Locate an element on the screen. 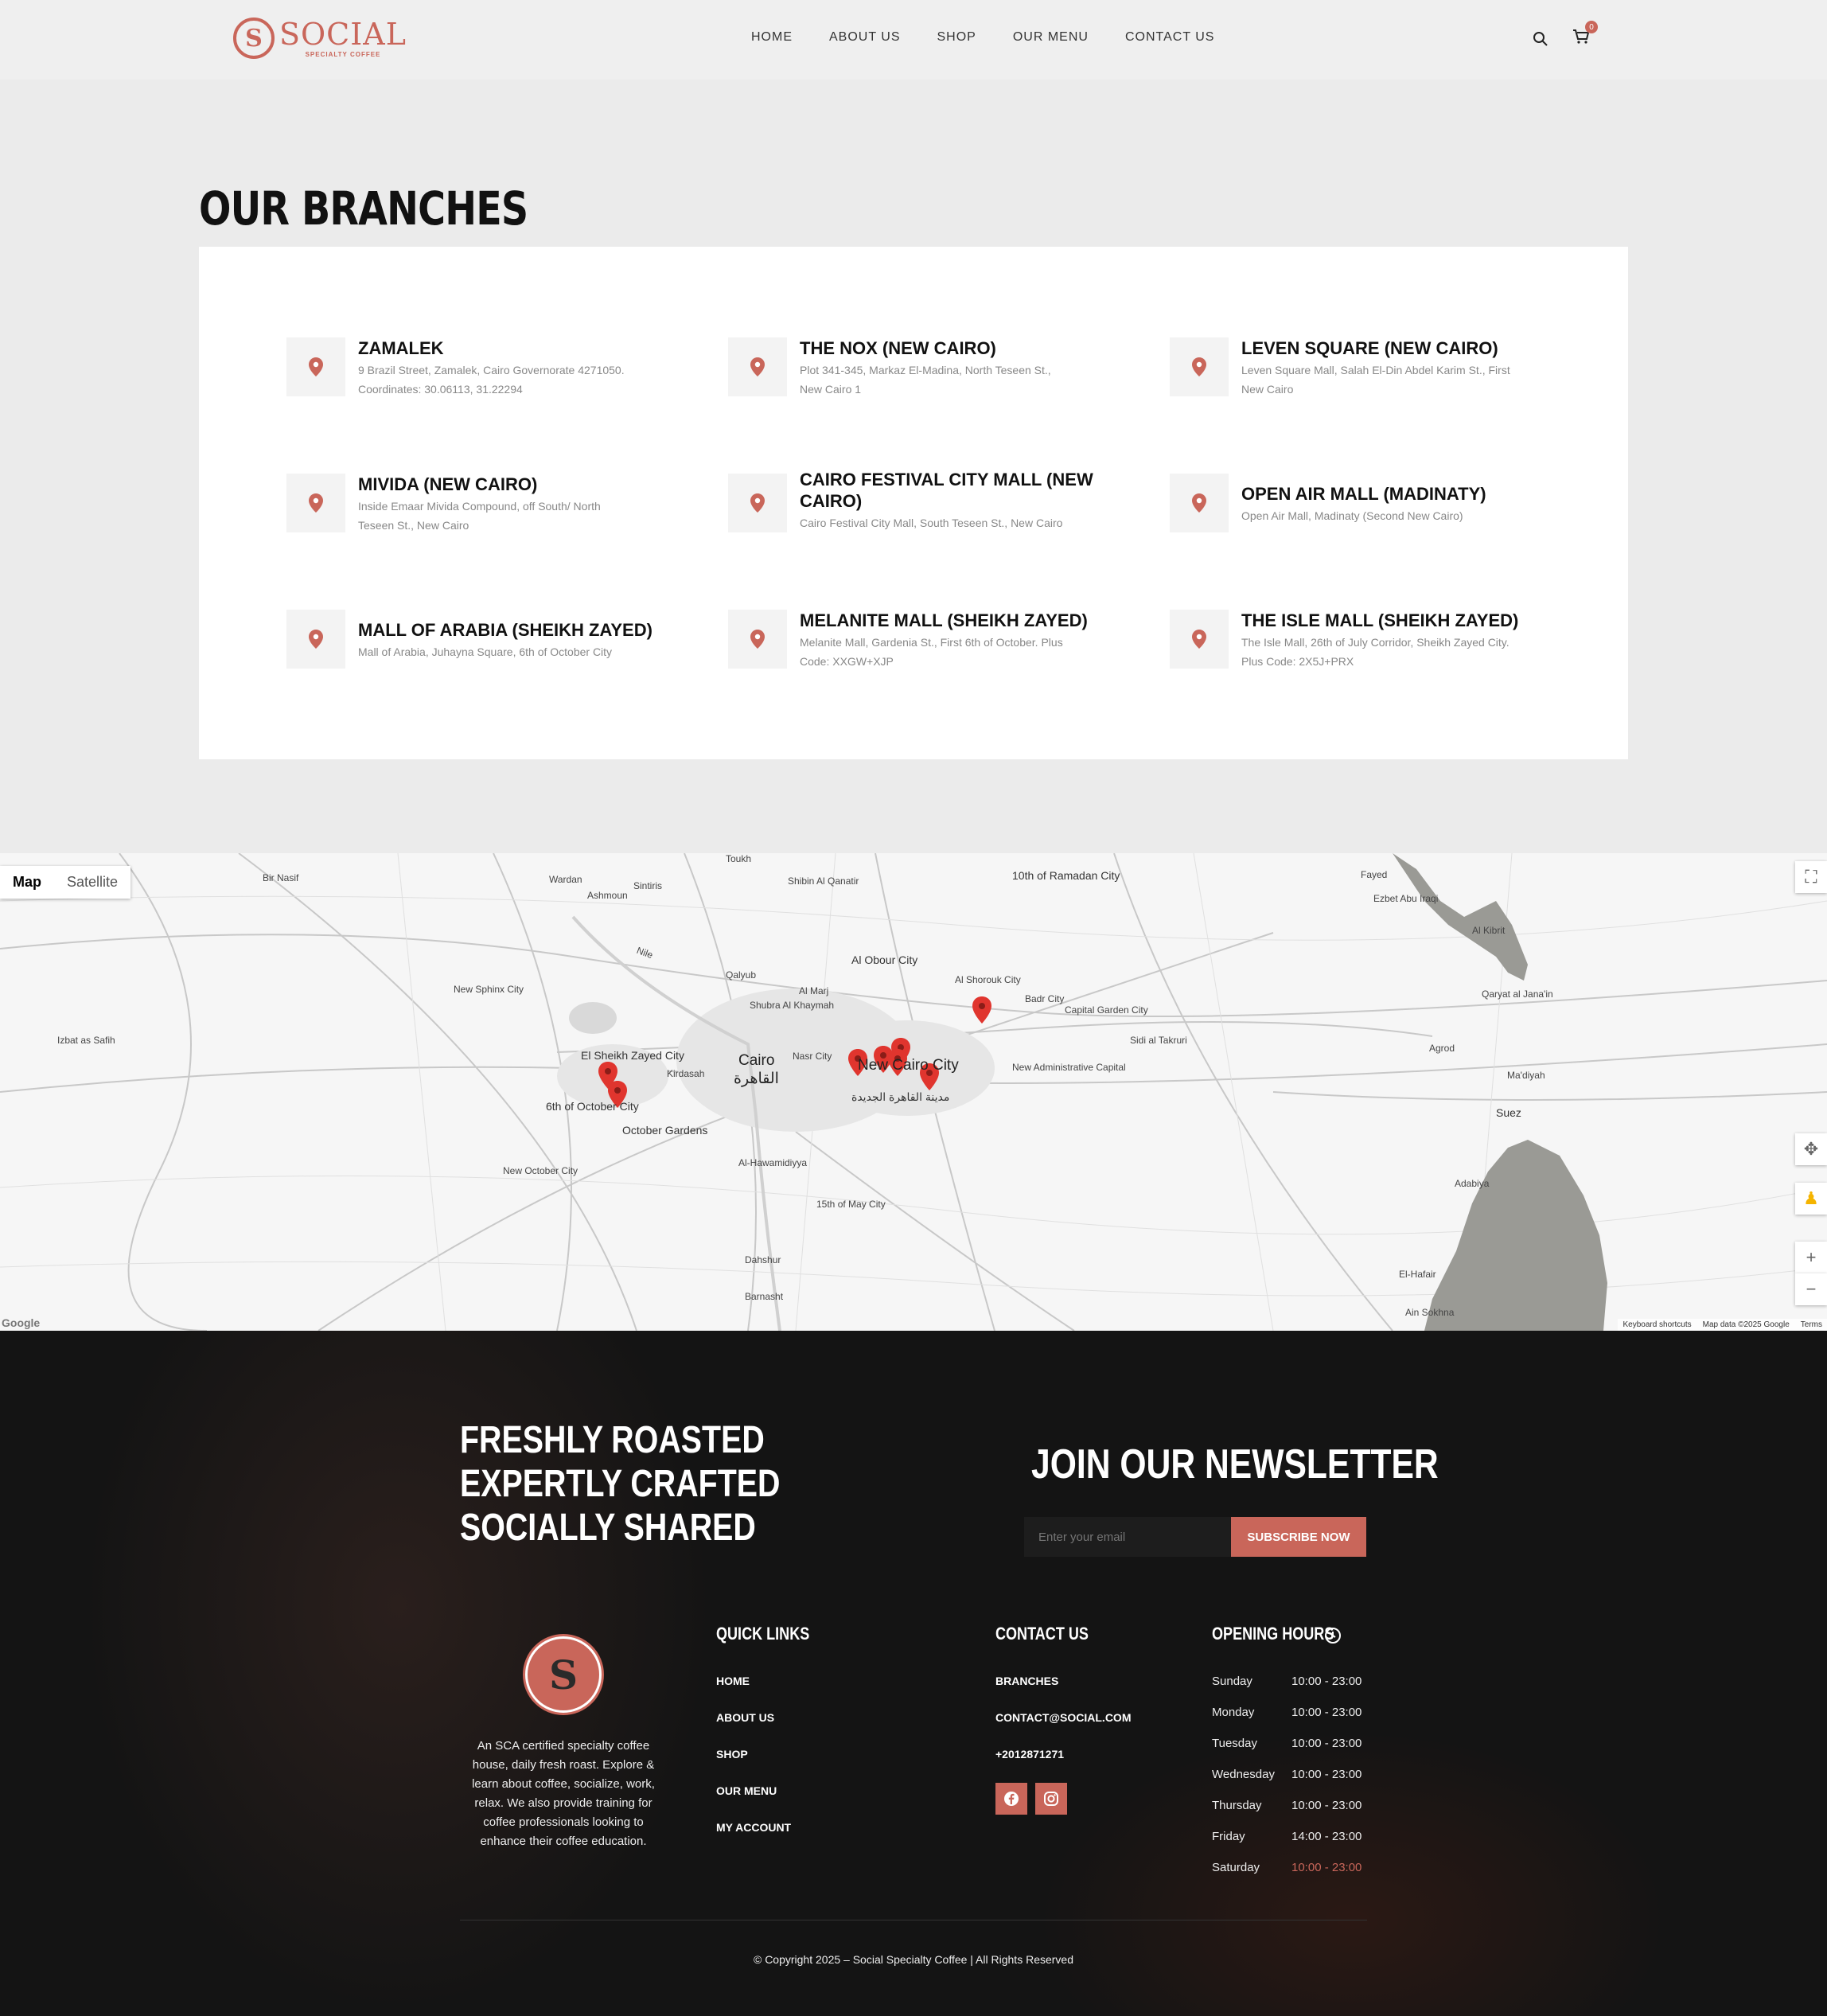 The image size is (1827, 2016). map-type-map: Map is located at coordinates (27, 883).